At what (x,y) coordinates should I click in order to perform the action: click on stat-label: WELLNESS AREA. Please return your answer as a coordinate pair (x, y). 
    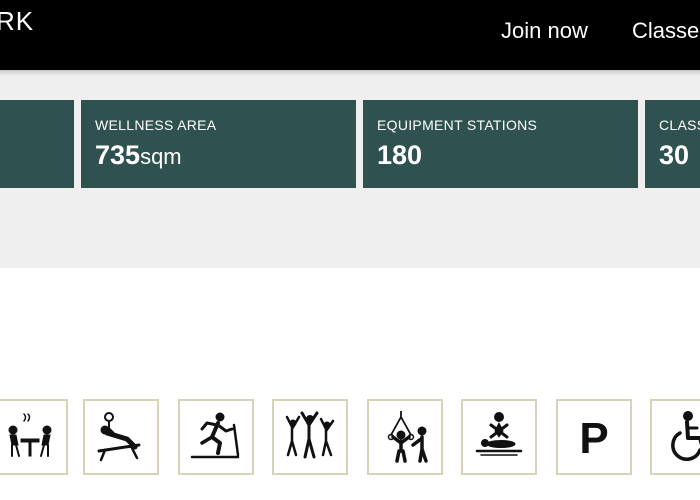
    Looking at the image, I should click on (156, 125).